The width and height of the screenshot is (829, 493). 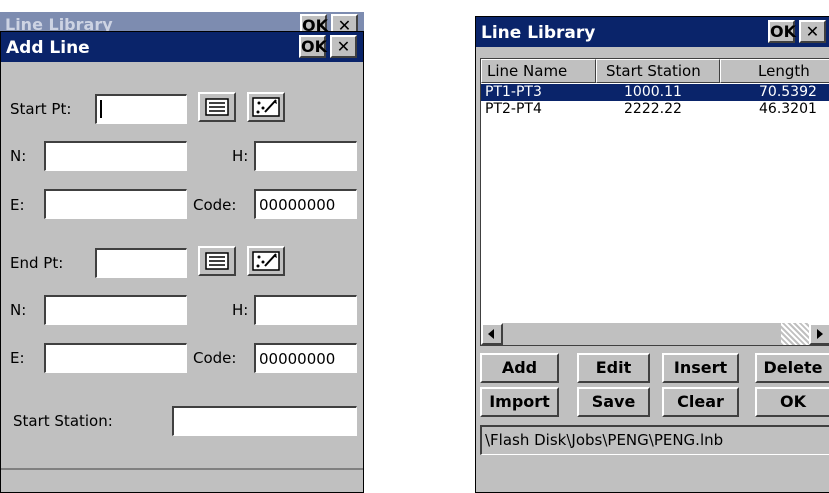 I want to click on arrow-left-icon, so click(x=491, y=334).